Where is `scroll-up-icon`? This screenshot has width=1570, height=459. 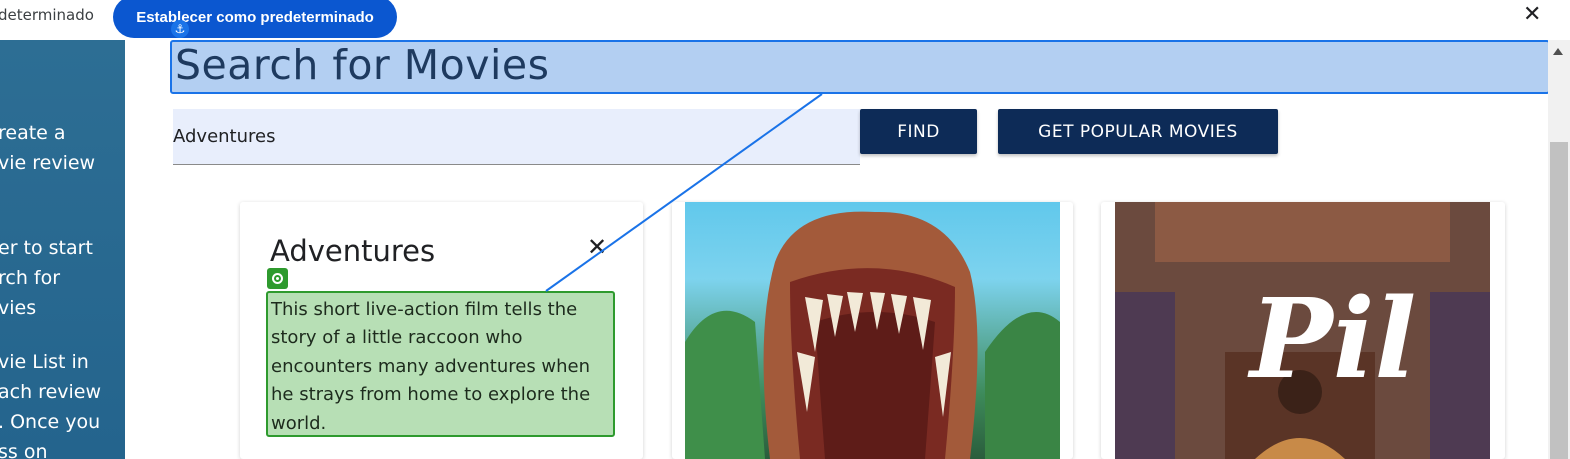 scroll-up-icon is located at coordinates (1558, 51).